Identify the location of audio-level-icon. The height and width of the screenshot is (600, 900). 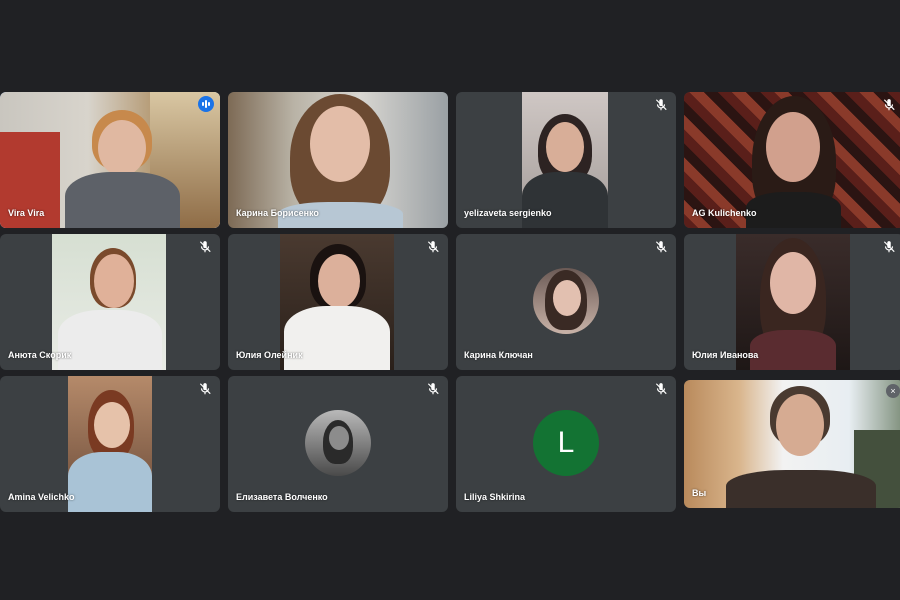
(206, 104).